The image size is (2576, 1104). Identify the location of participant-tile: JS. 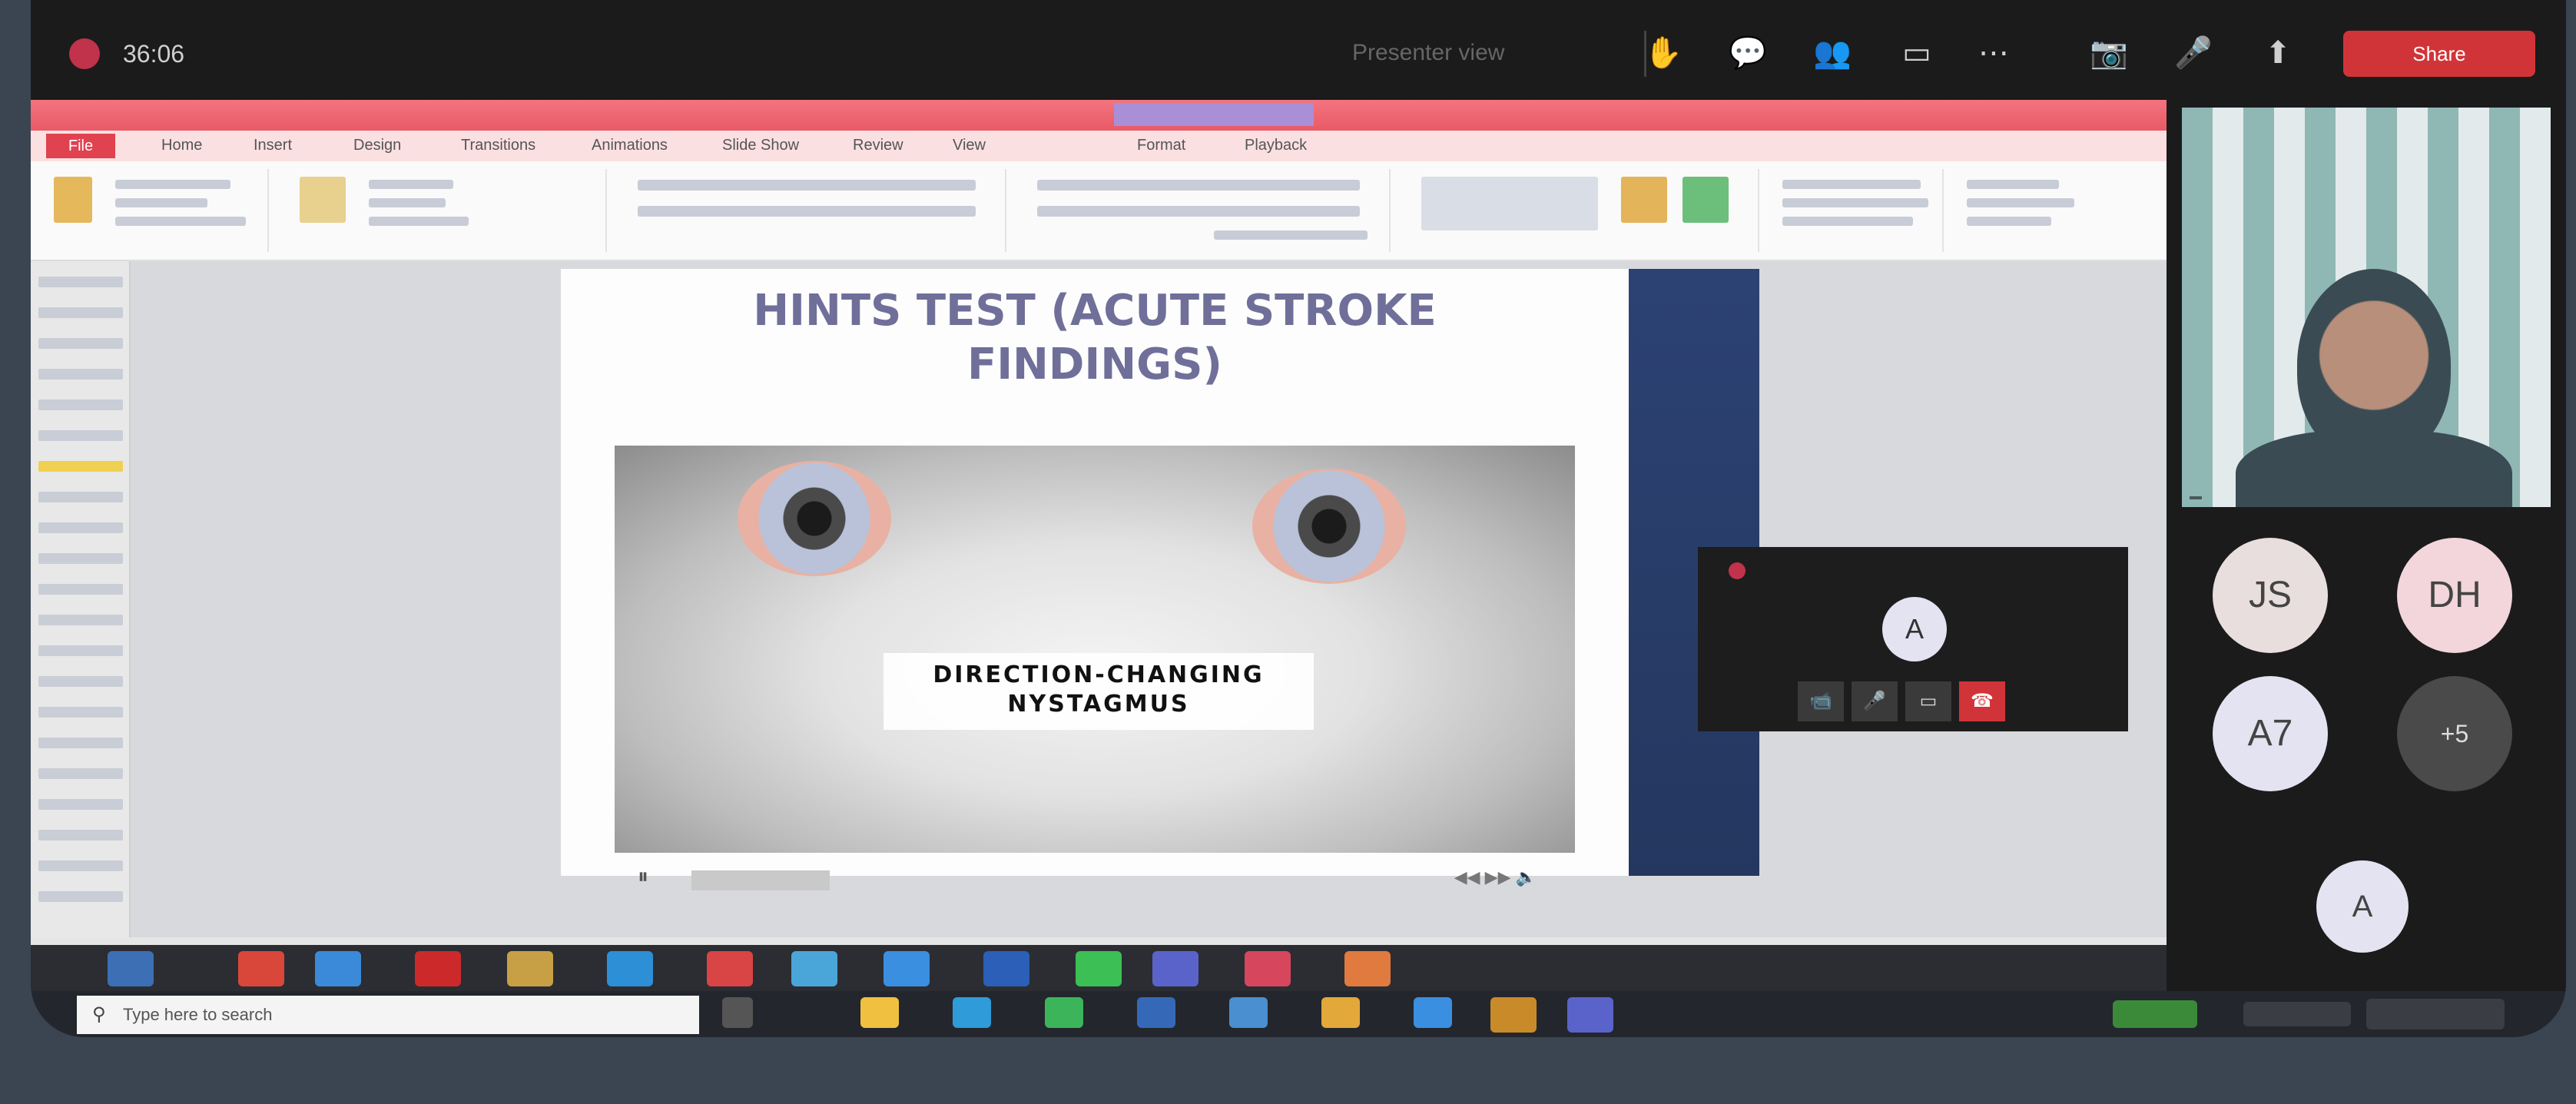
(2270, 595).